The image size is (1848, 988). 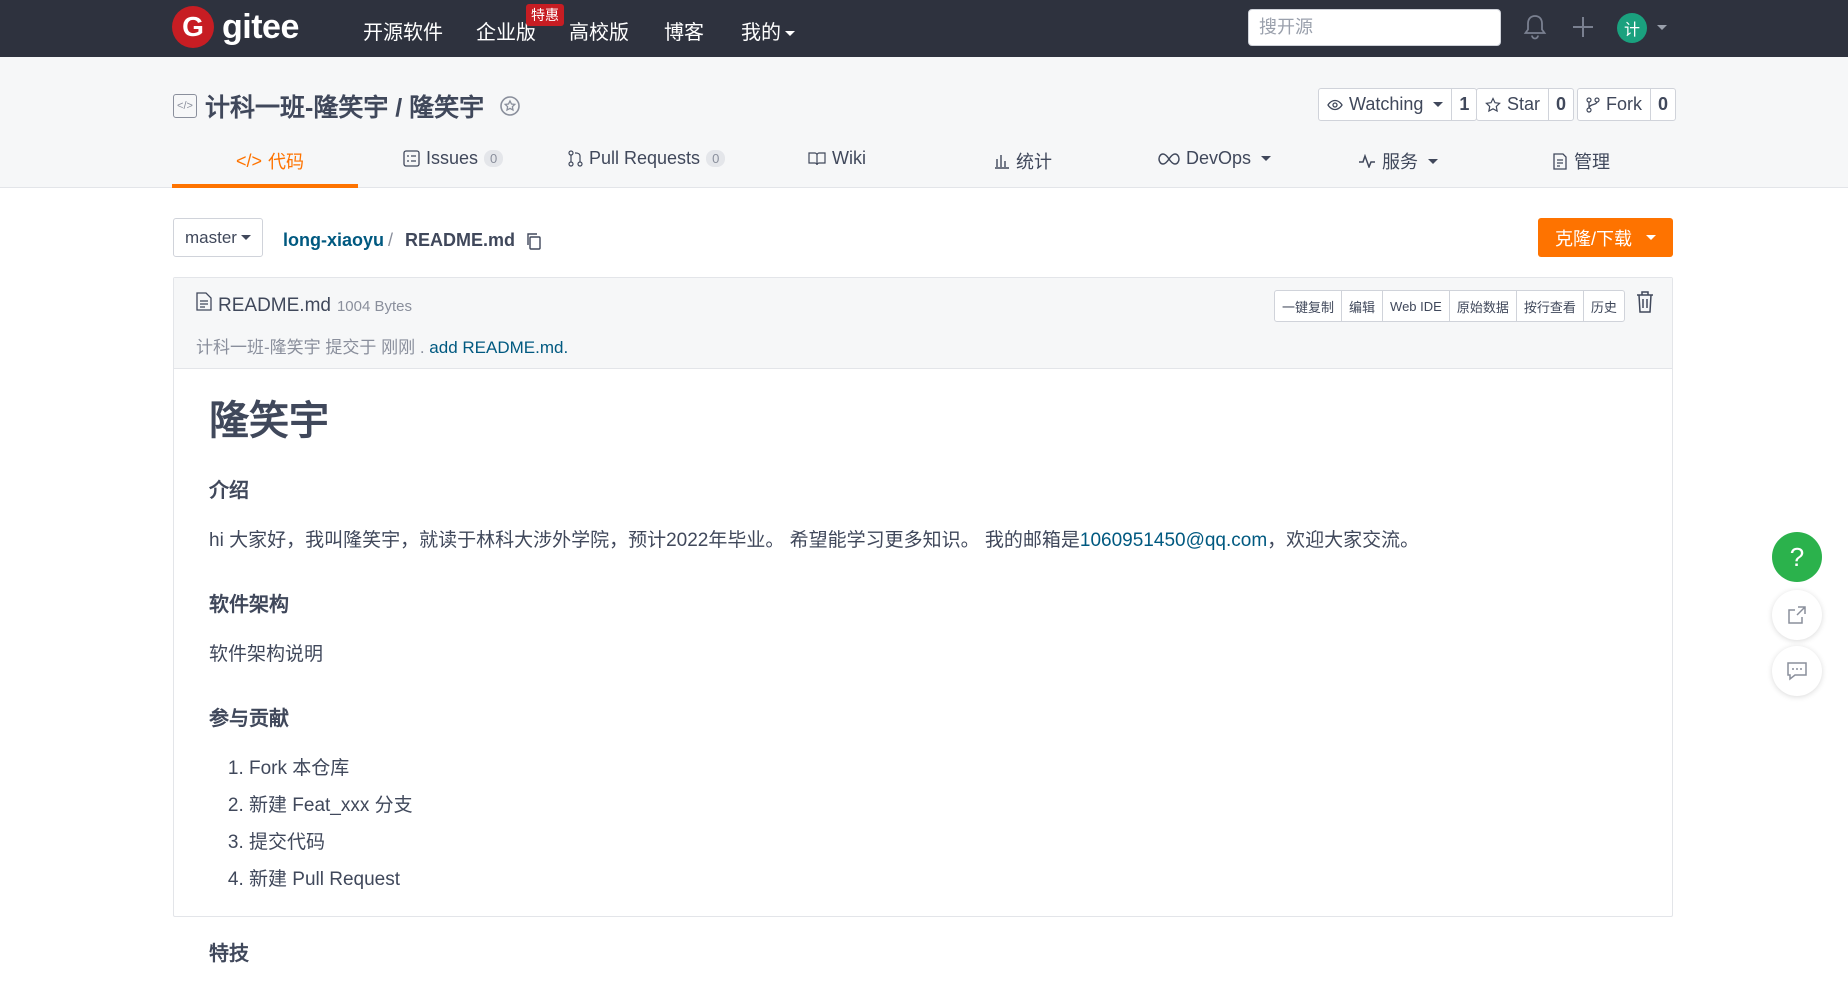 What do you see at coordinates (1308, 306) in the screenshot?
I see `copy-all-button: 一键复制` at bounding box center [1308, 306].